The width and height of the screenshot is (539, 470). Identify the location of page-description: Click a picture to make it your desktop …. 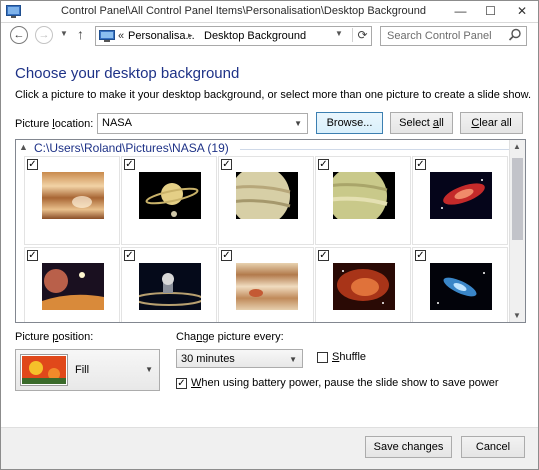
(273, 95).